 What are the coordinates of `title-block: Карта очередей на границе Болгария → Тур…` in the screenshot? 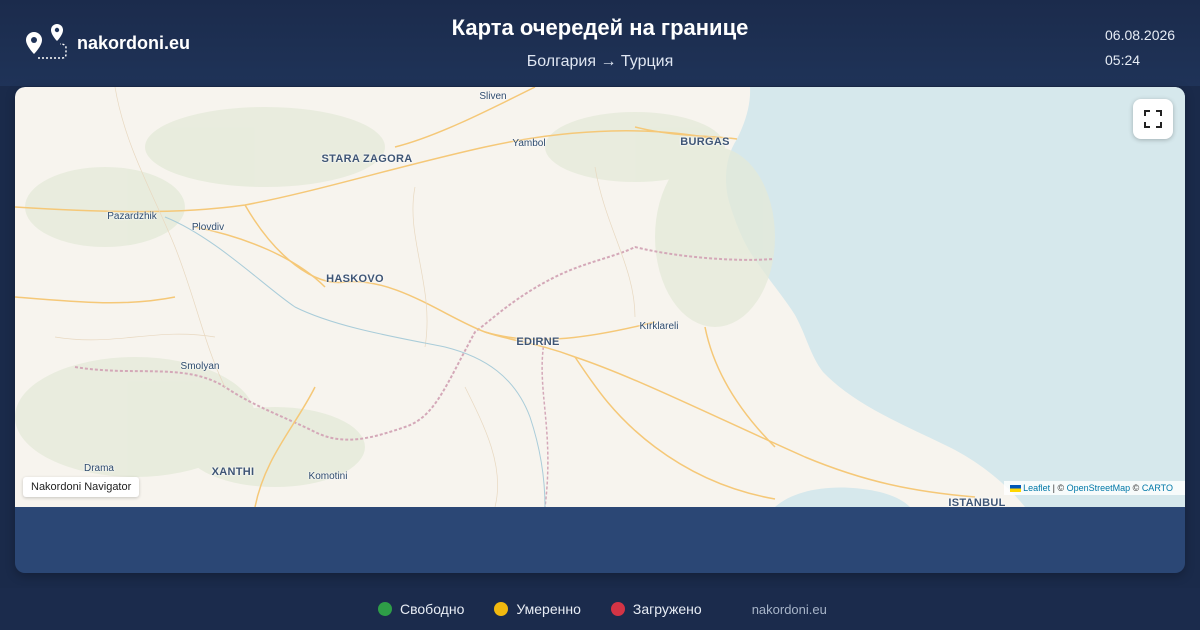 It's located at (600, 43).